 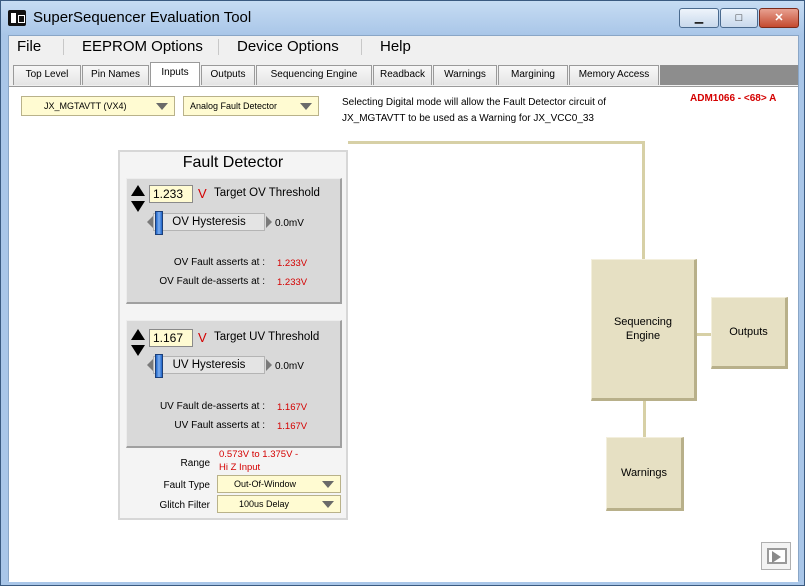 What do you see at coordinates (292, 282) in the screenshot?
I see `ov-deassert-value: 1.233V` at bounding box center [292, 282].